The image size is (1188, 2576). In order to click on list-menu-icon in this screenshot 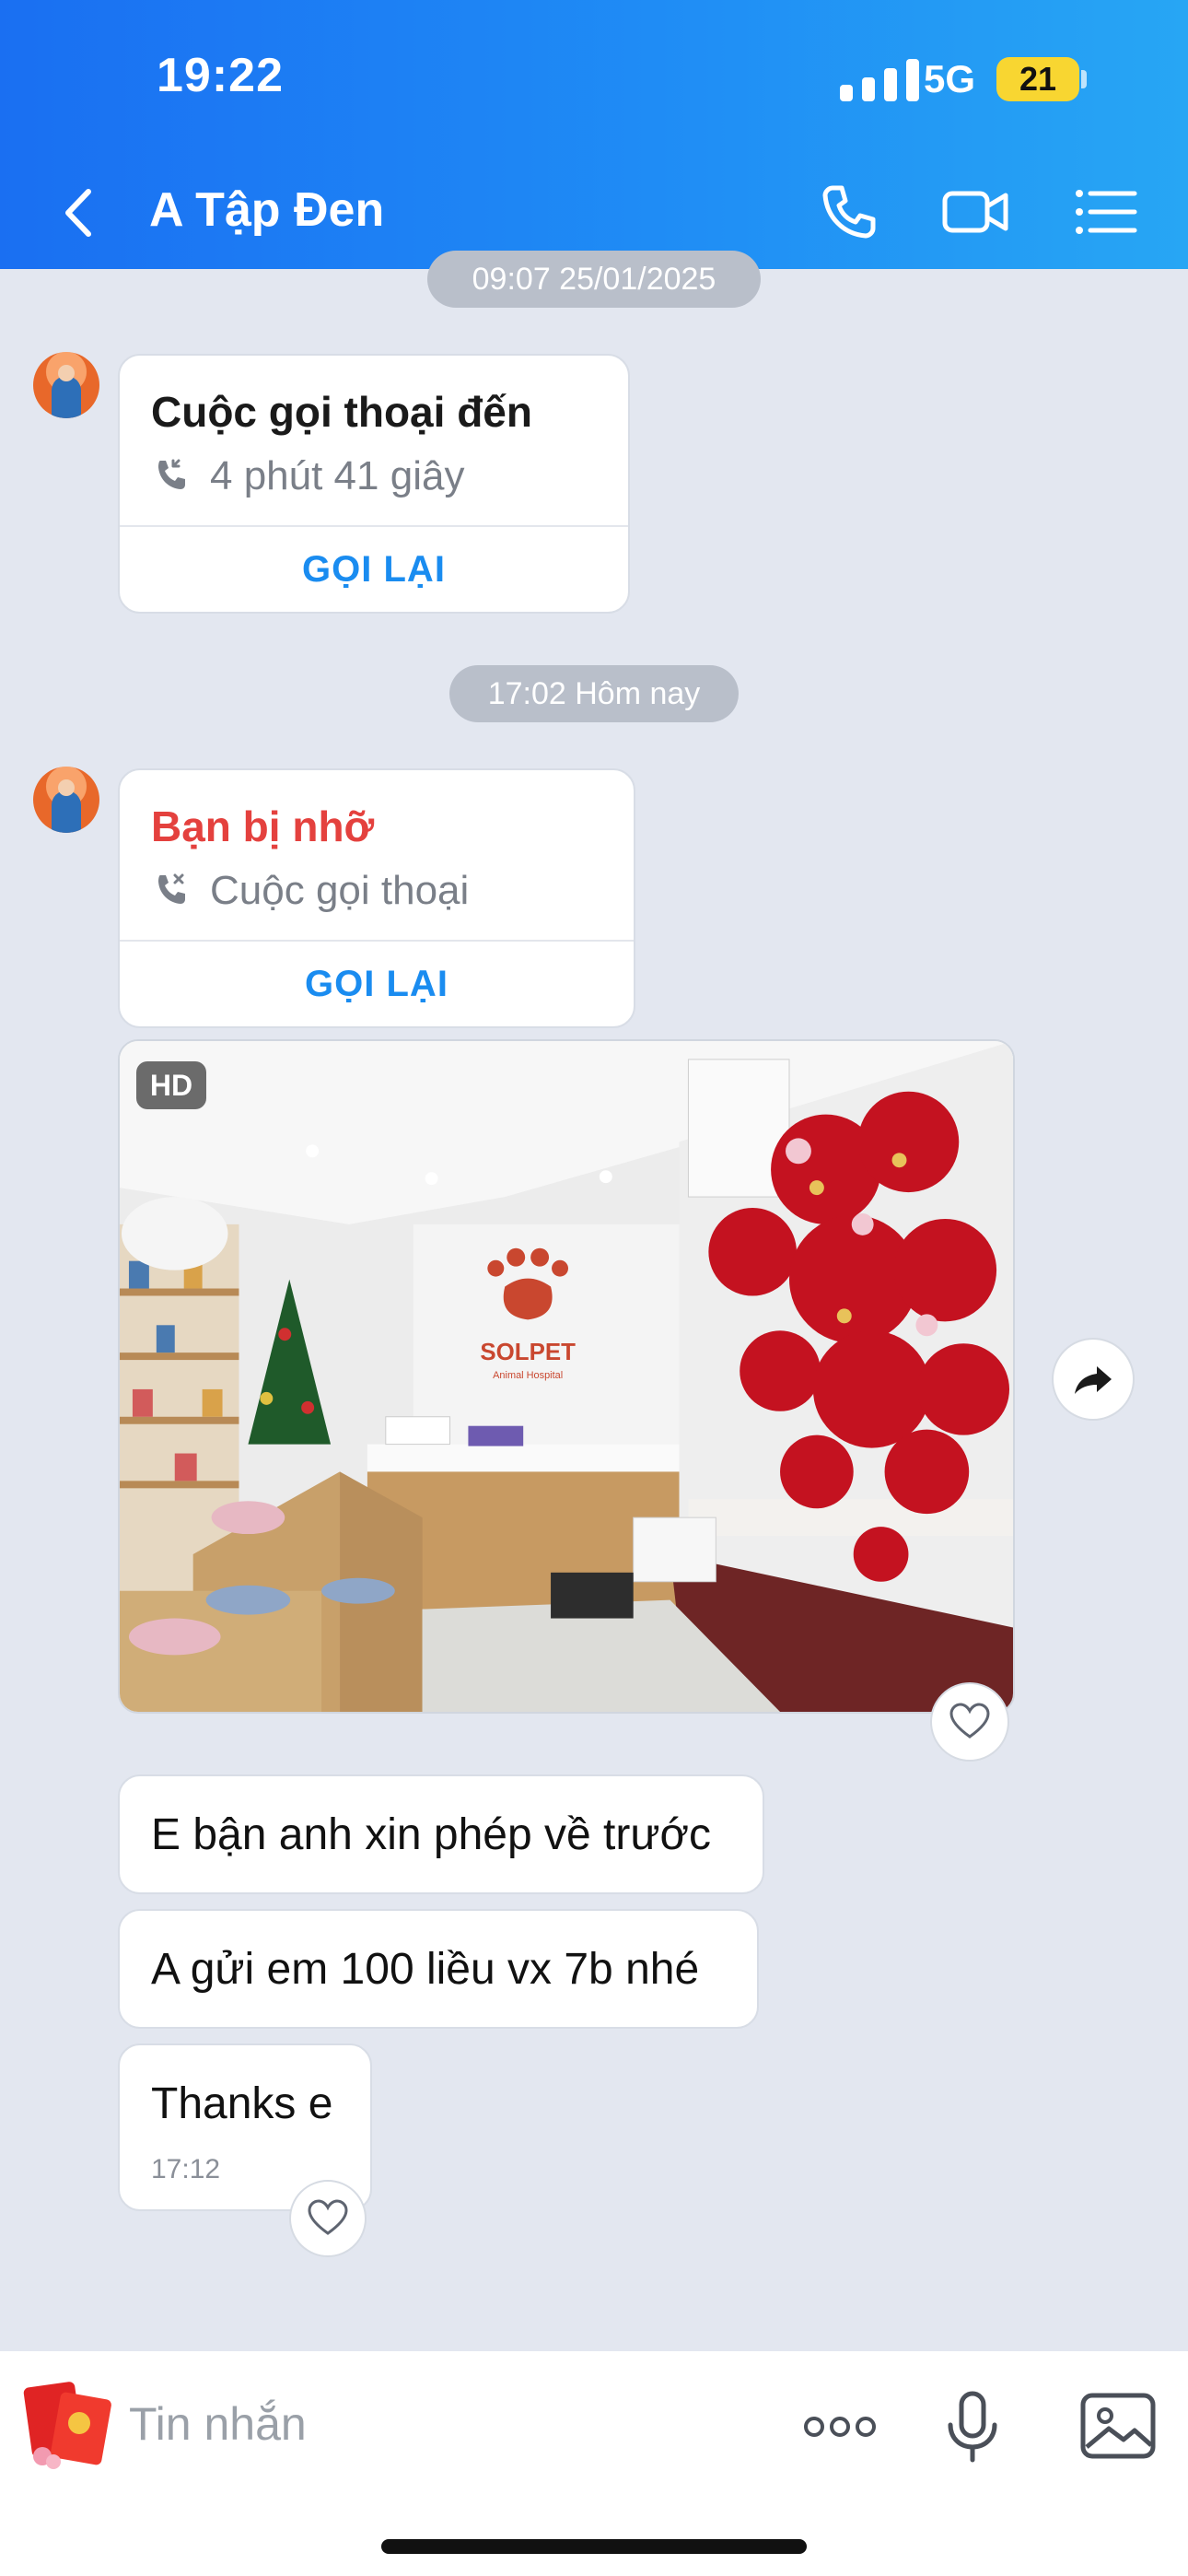, I will do `click(1106, 212)`.